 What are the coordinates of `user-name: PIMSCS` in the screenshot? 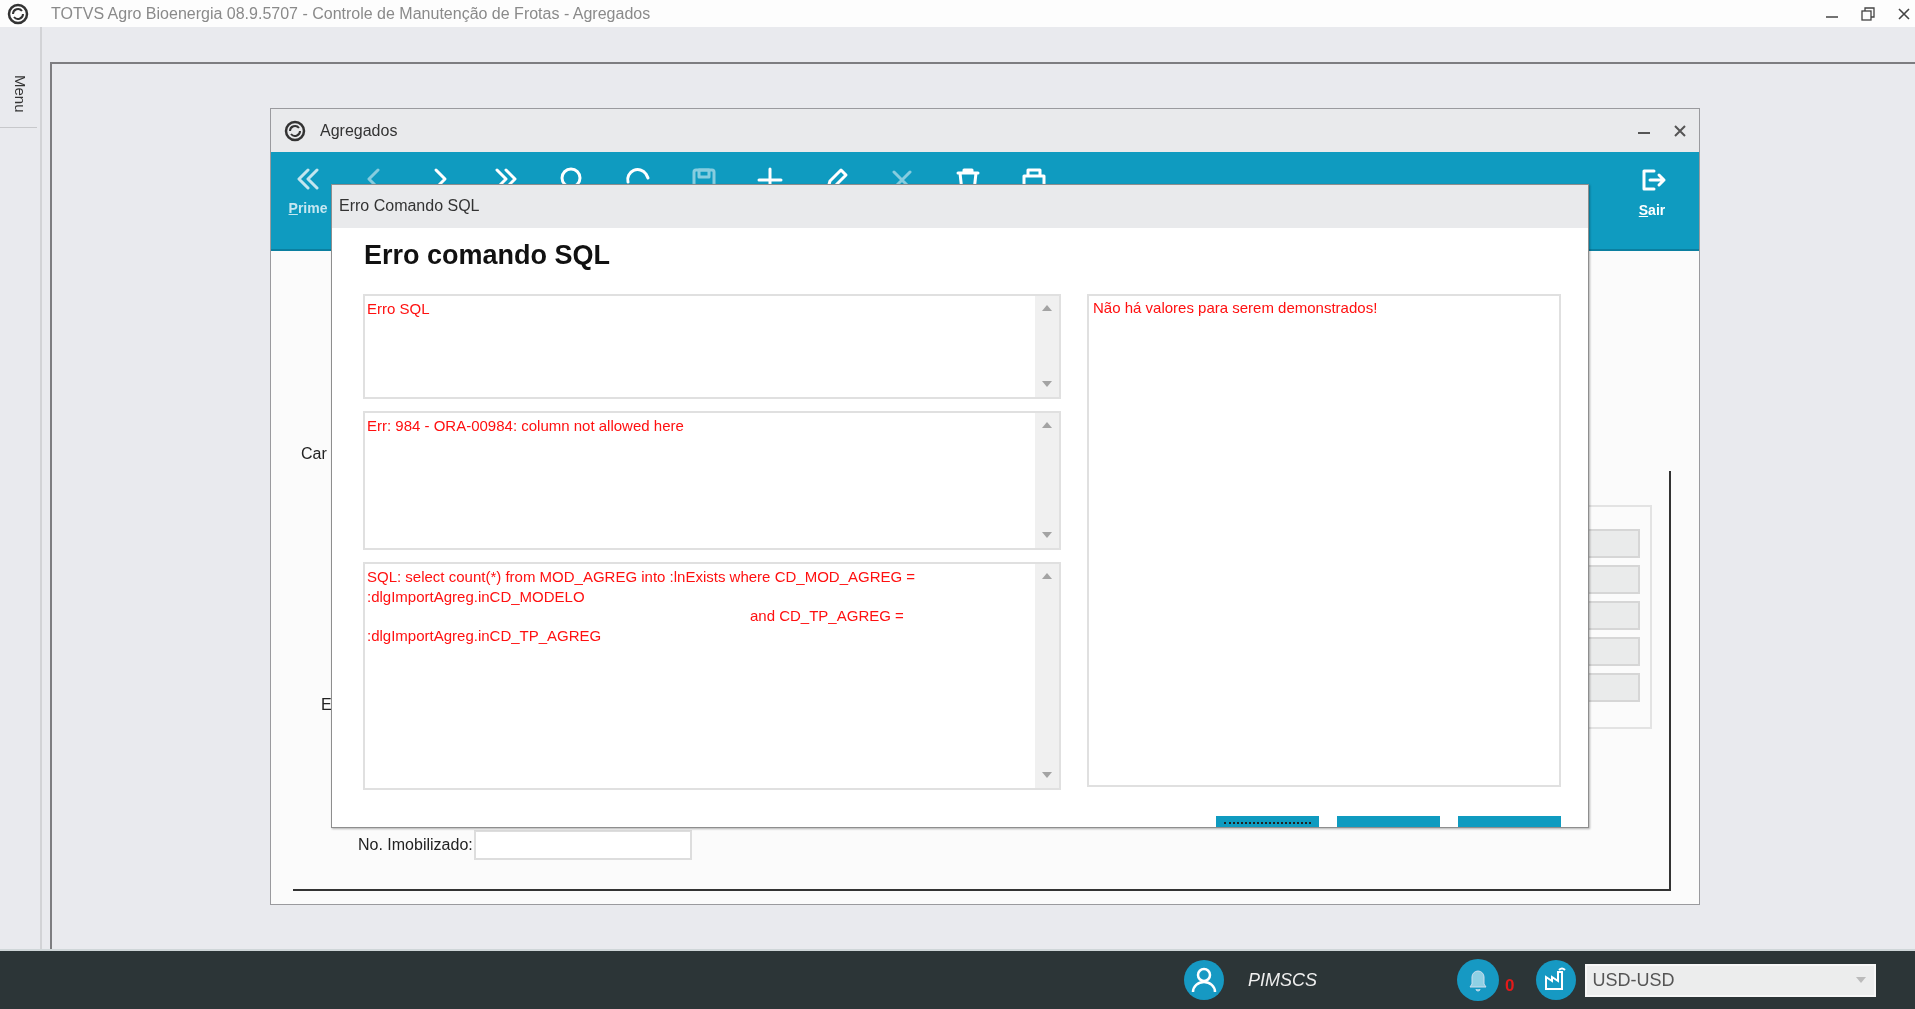 It's located at (1282, 980).